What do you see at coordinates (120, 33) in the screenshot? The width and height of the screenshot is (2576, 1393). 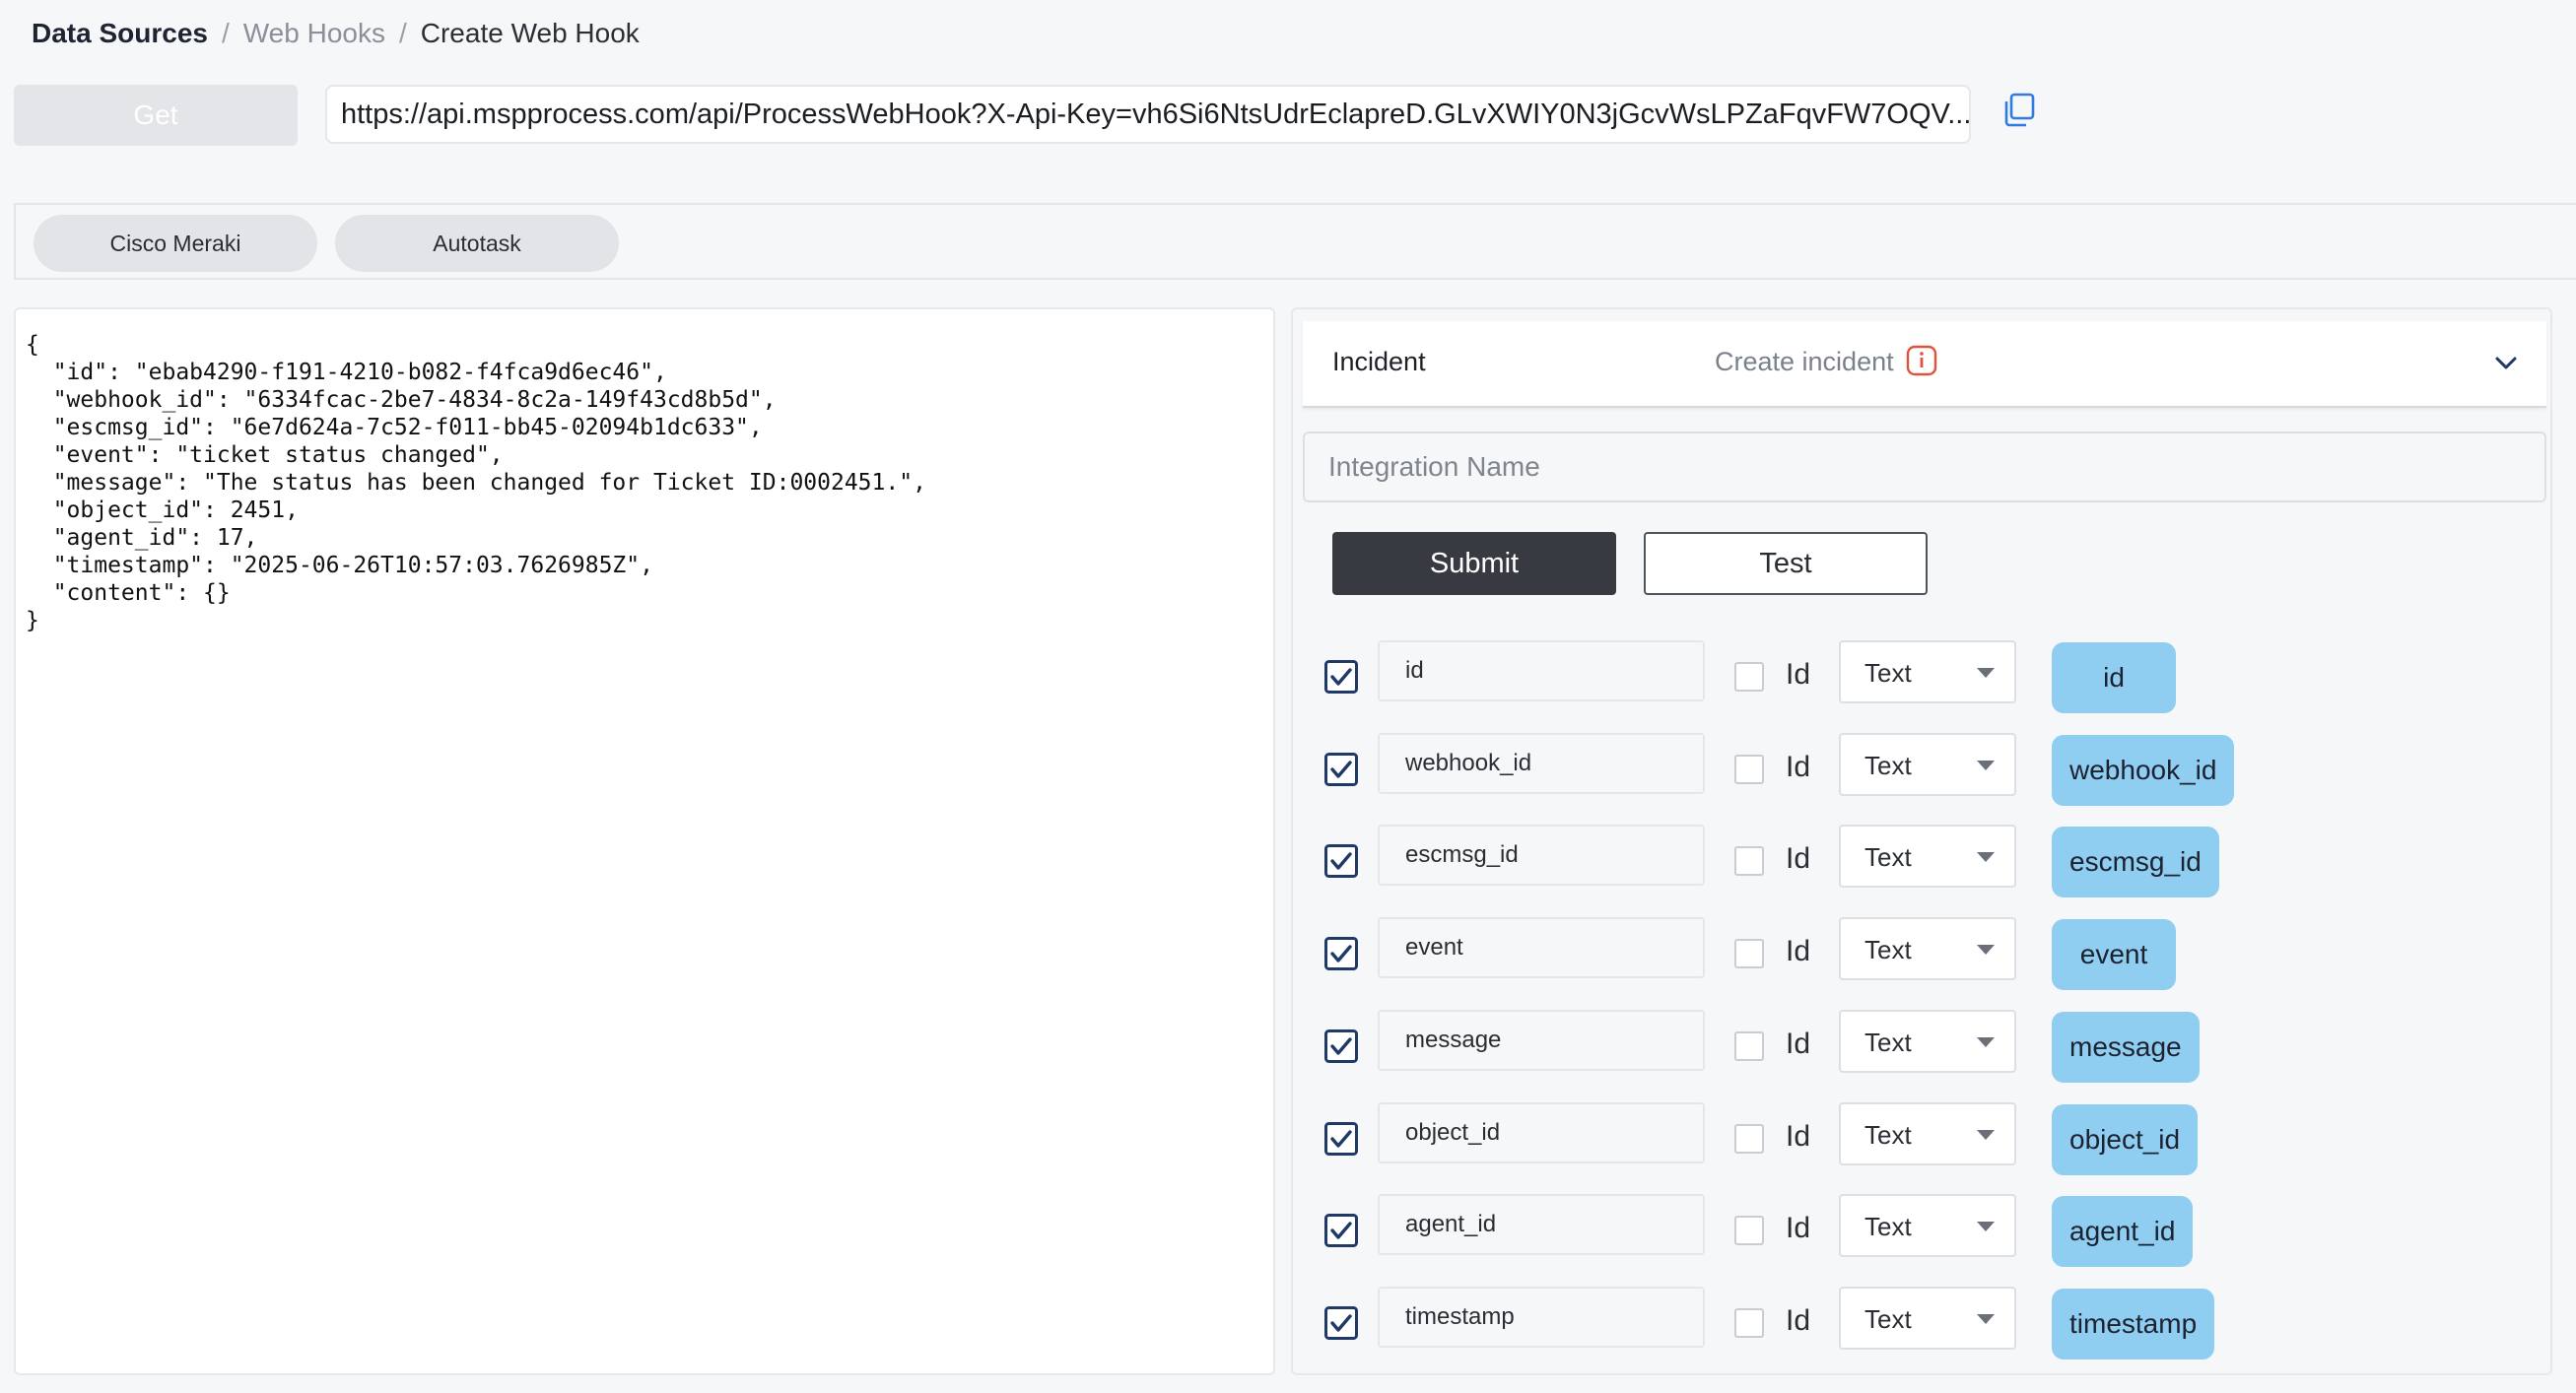 I see `breadcrumb-data-sources: Data Sources` at bounding box center [120, 33].